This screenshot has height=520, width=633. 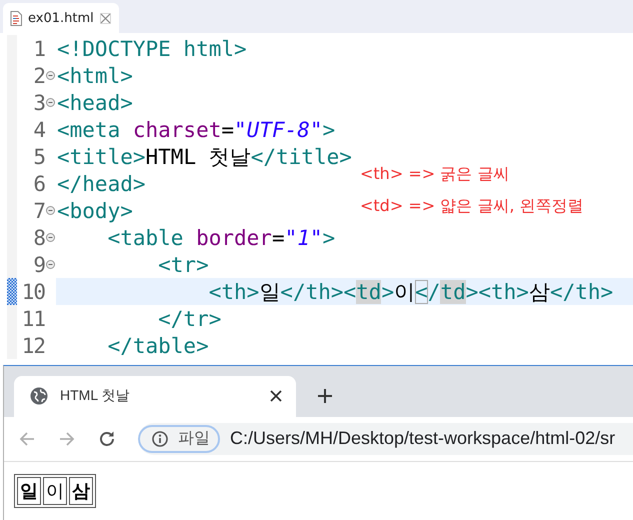 What do you see at coordinates (39, 130) in the screenshot?
I see `line-number: 4` at bounding box center [39, 130].